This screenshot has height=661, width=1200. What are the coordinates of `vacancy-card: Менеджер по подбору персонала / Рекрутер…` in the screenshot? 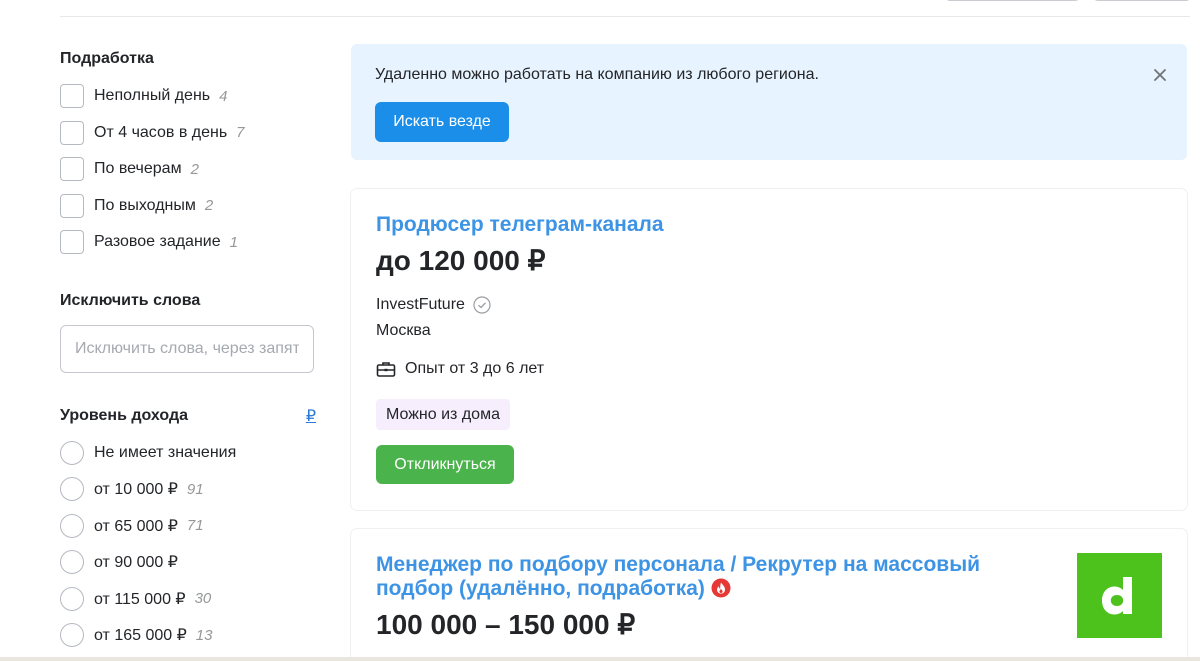 It's located at (769, 595).